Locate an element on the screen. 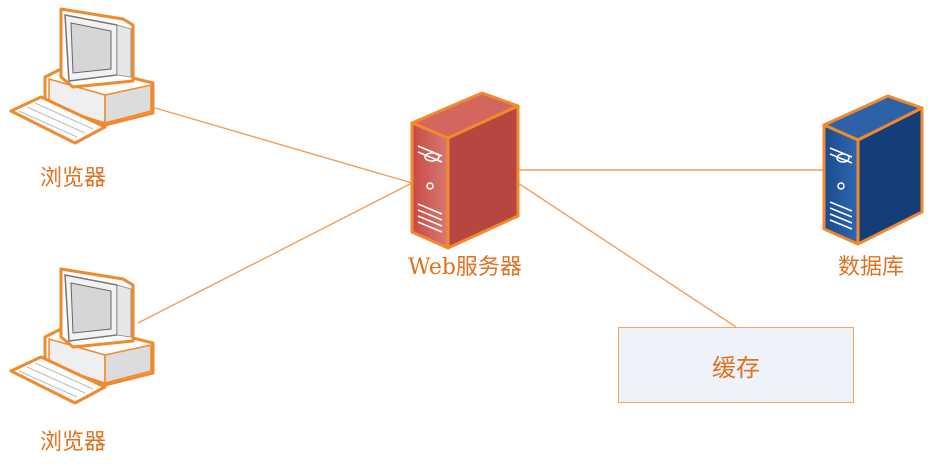 The height and width of the screenshot is (464, 936). connector-webserver-cache is located at coordinates (627, 255).